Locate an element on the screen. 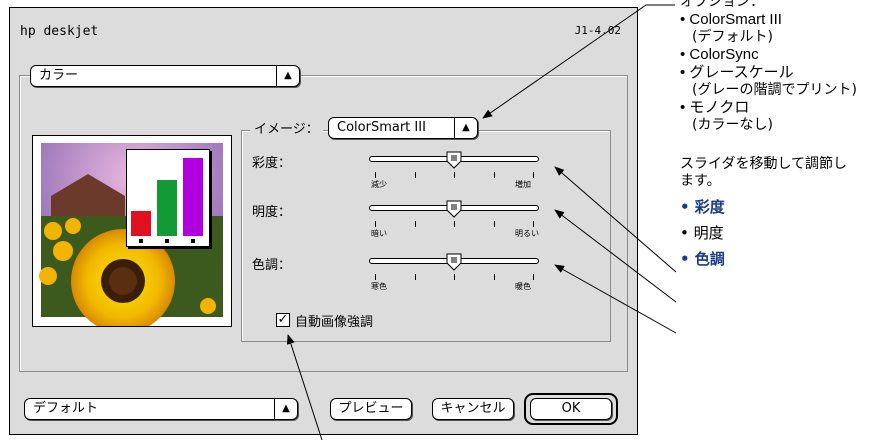 This screenshot has height=440, width=877. option-item: • ColorSync is located at coordinates (719, 54).